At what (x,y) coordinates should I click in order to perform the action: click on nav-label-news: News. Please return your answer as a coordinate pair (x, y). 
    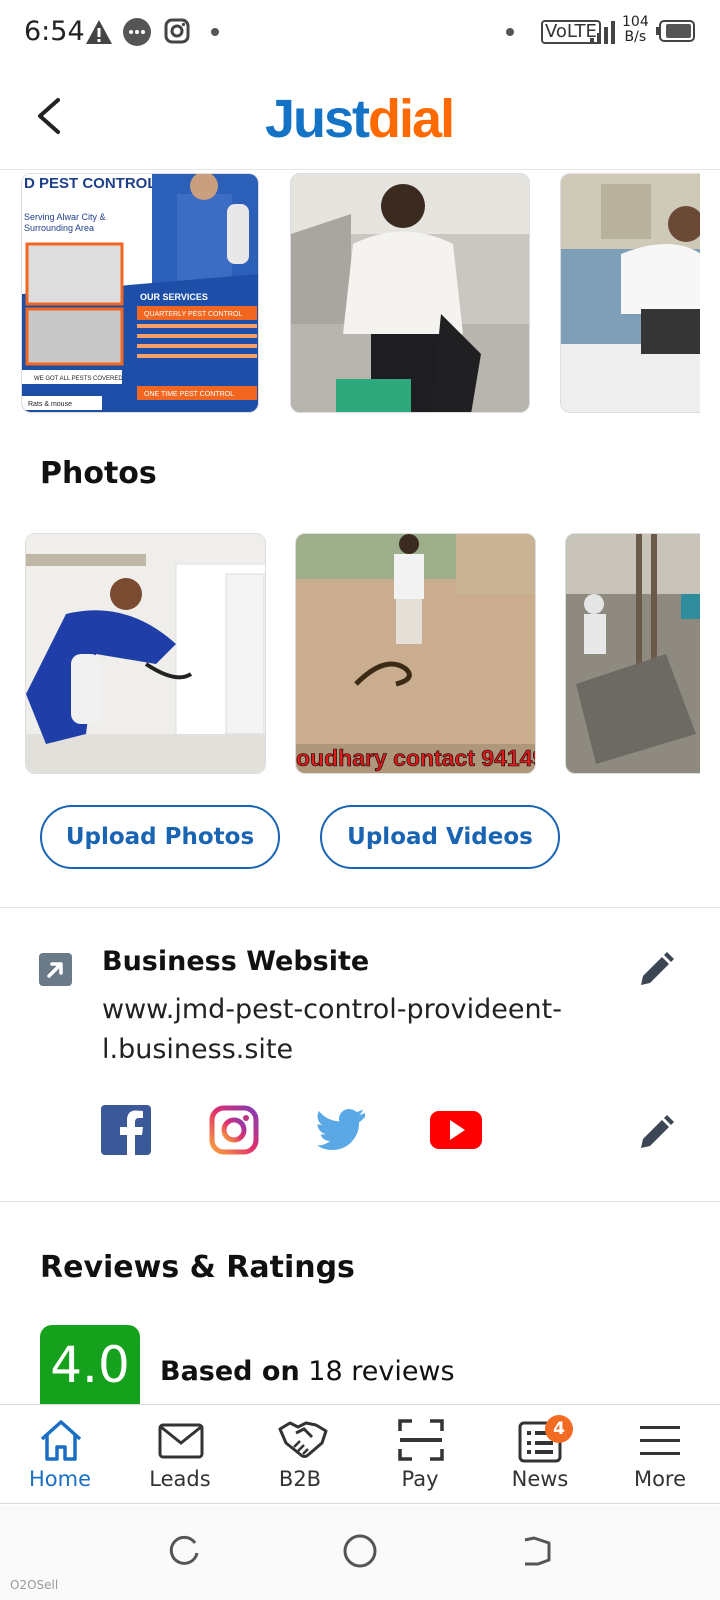
    Looking at the image, I should click on (540, 1479).